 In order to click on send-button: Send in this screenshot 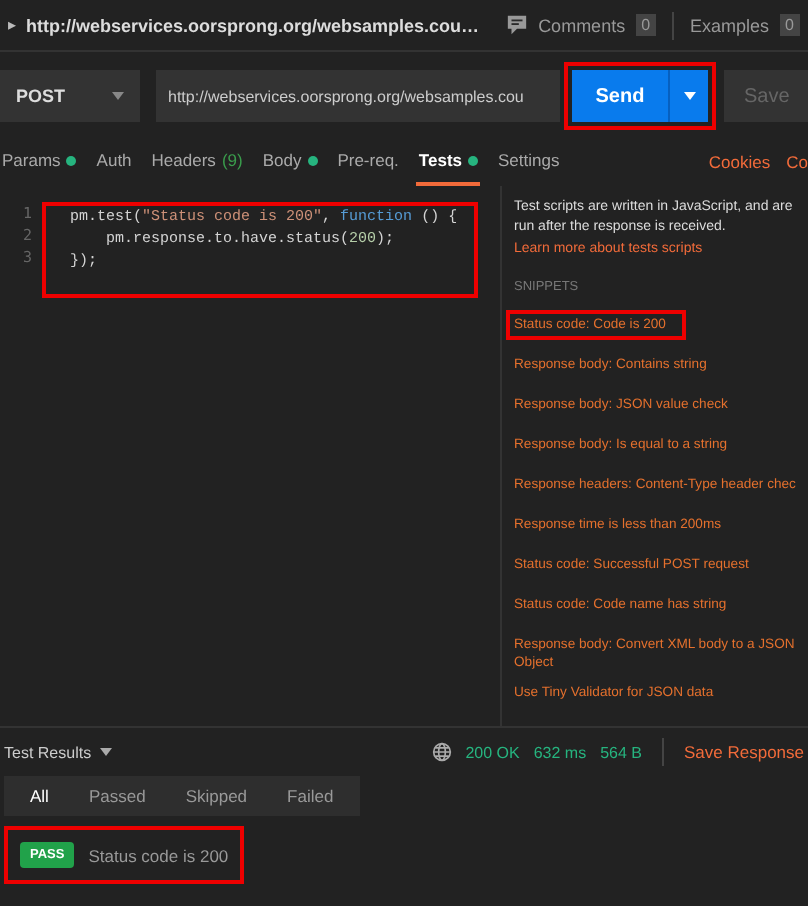, I will do `click(620, 96)`.